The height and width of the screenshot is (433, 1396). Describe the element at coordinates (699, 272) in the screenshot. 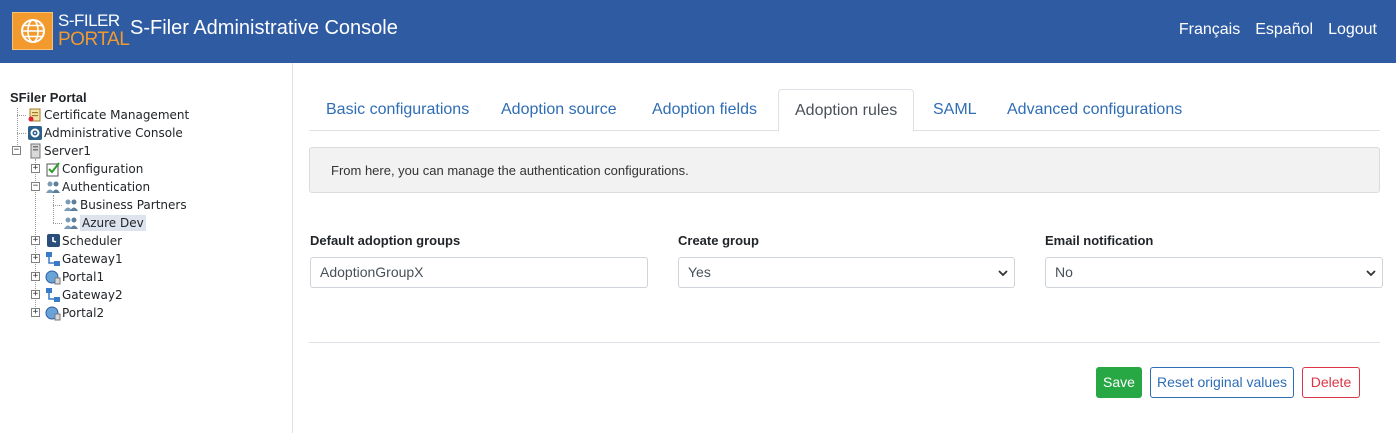

I see `create-group-value: Yes` at that location.